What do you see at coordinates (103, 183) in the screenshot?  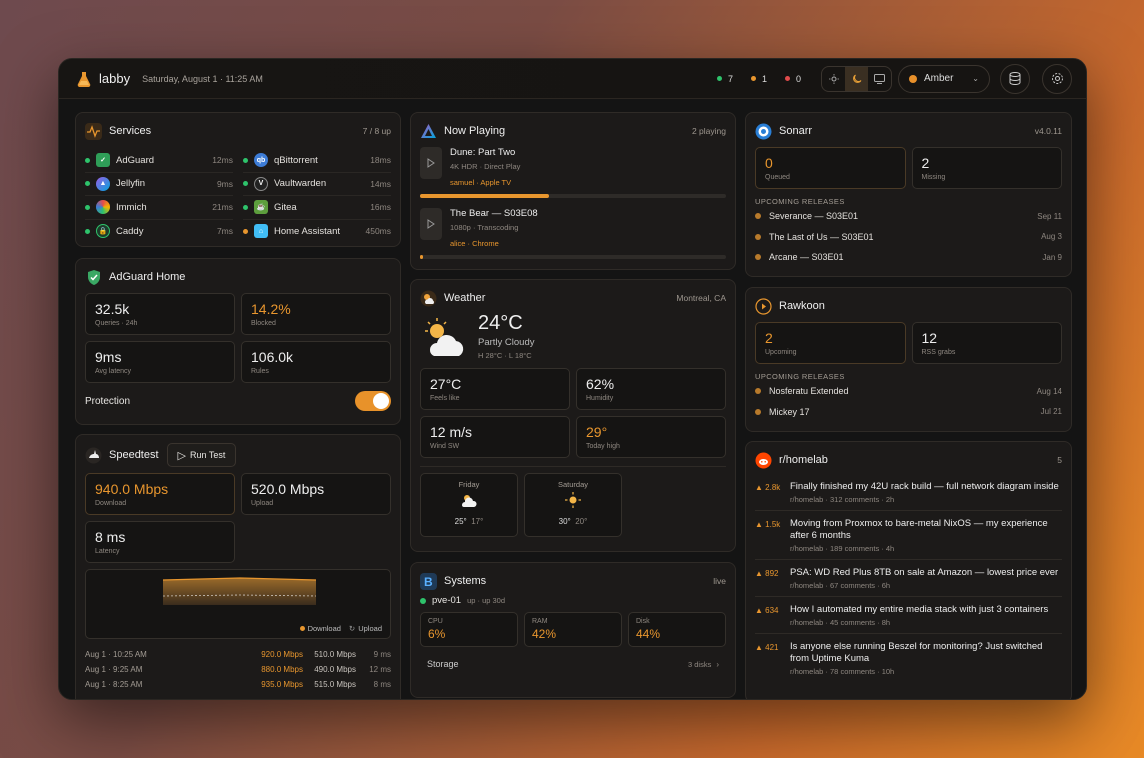 I see `jellyfin-icon: ▲` at bounding box center [103, 183].